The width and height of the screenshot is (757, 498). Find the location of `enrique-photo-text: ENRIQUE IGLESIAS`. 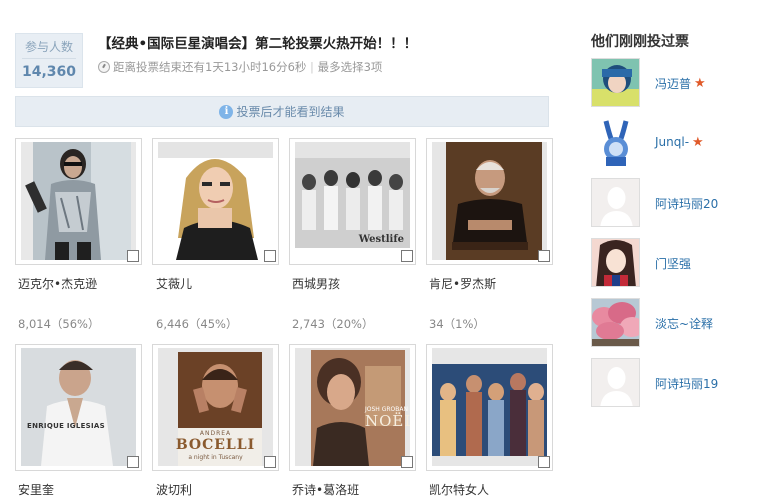

enrique-photo-text: ENRIQUE IGLESIAS is located at coordinates (66, 426).